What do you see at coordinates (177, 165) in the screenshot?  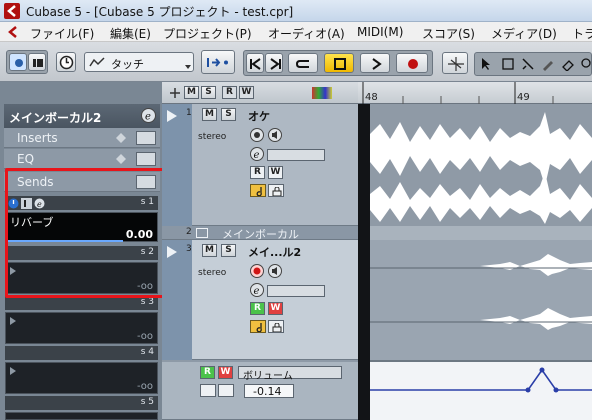 I see `track-1-selector` at bounding box center [177, 165].